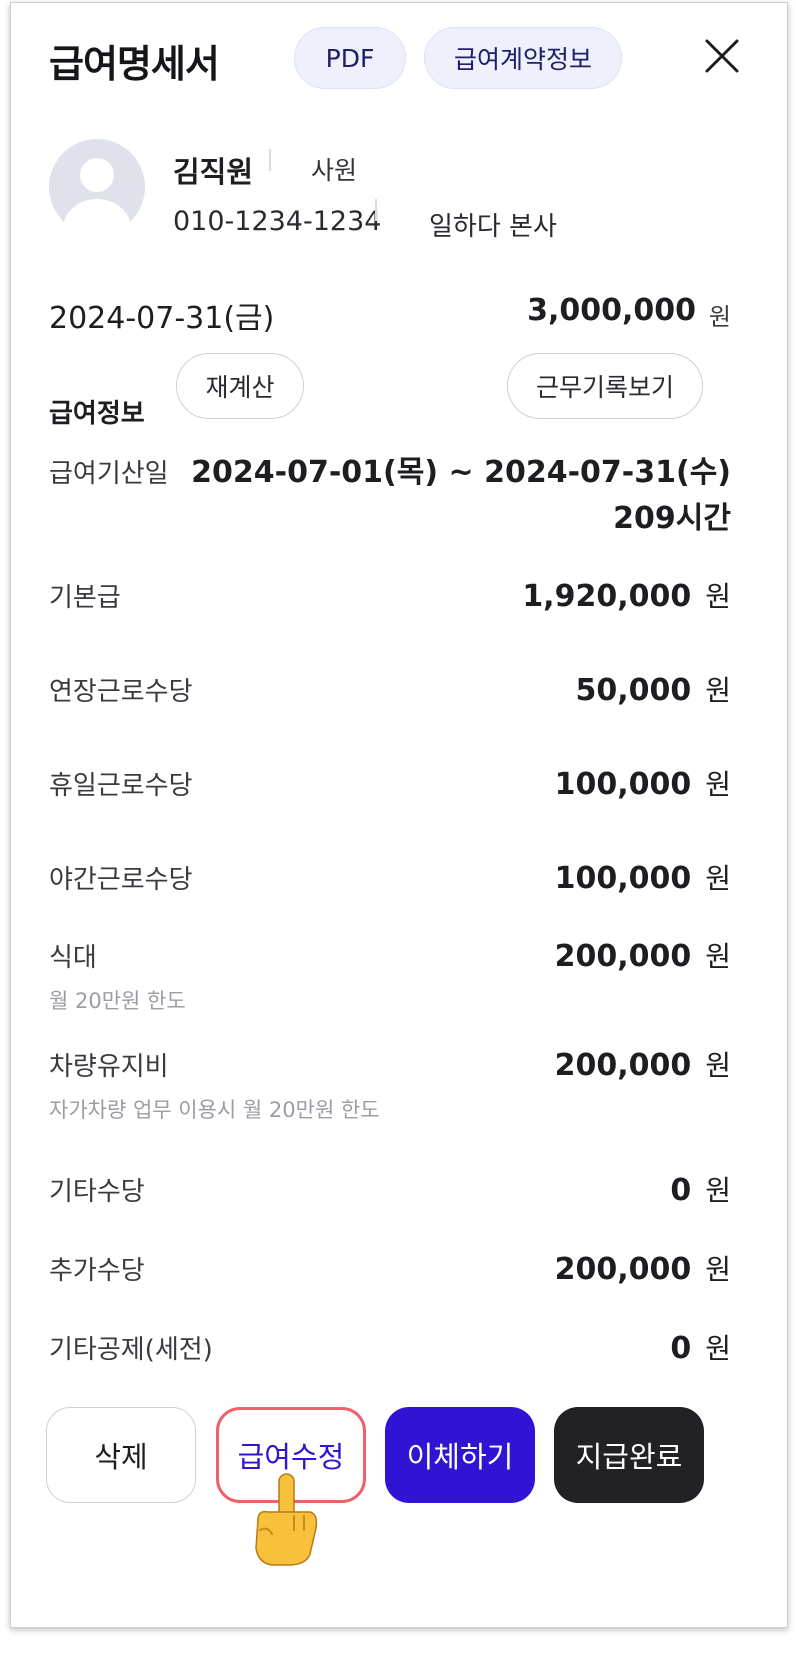 This screenshot has width=796, height=1668. Describe the element at coordinates (162, 318) in the screenshot. I see `pay-date: 2024-07-31(금)` at that location.